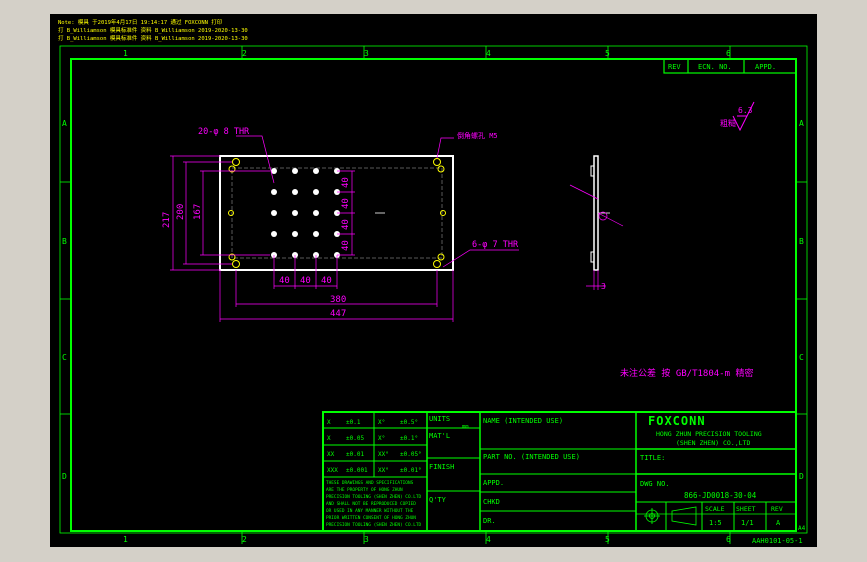  Describe the element at coordinates (495, 245) in the screenshot. I see `tap-hole-note: 6-φ 7 THR` at that location.